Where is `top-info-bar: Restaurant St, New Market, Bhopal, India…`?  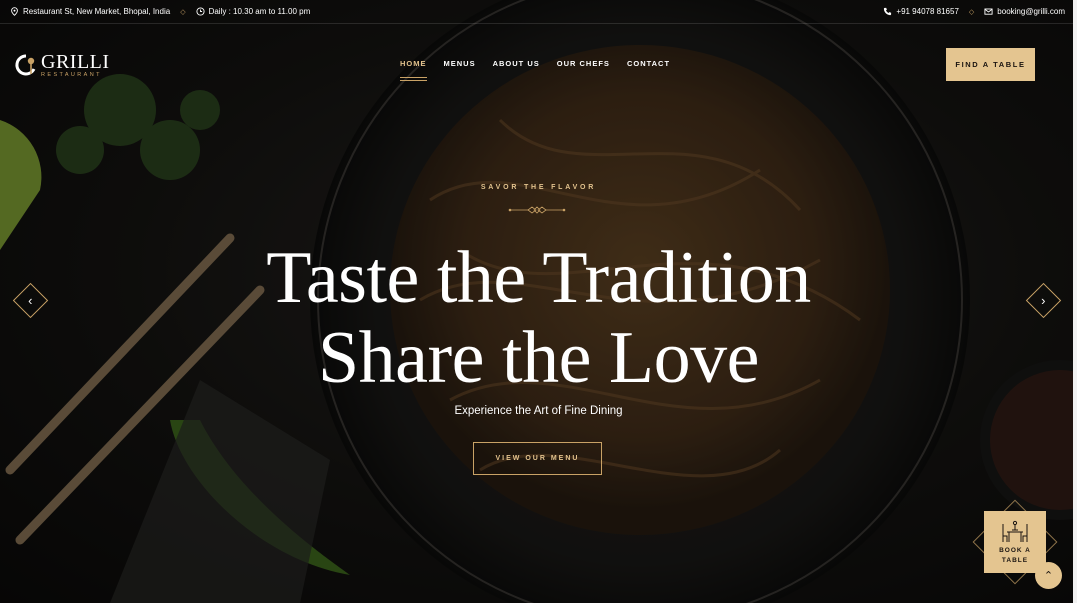 top-info-bar: Restaurant St, New Market, Bhopal, India… is located at coordinates (538, 12).